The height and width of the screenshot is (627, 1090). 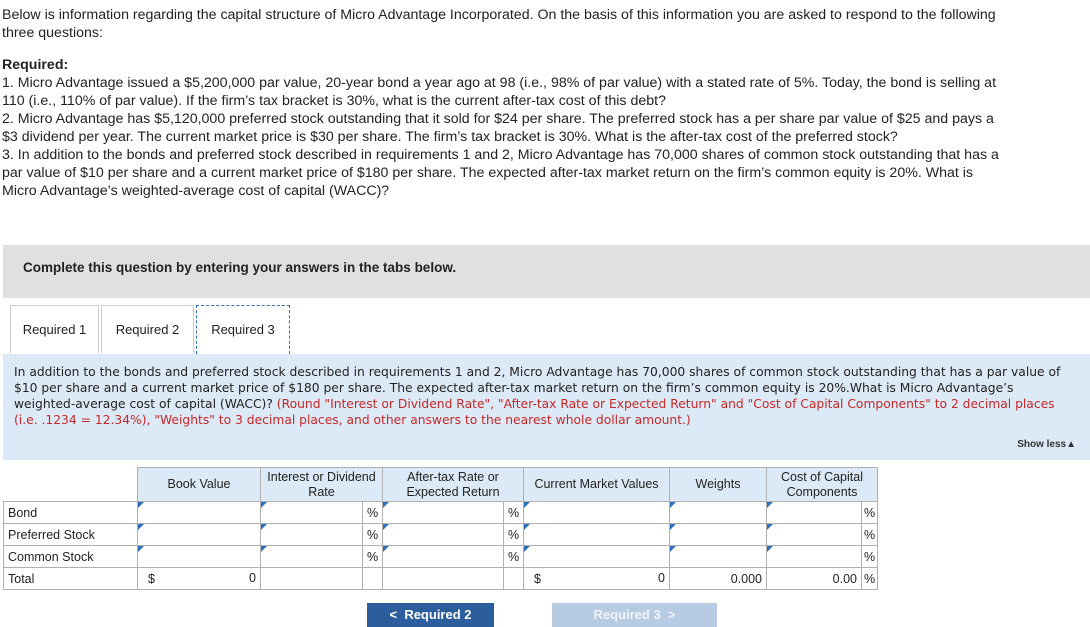 I want to click on total-market-value-amount: 0, so click(x=661, y=578).